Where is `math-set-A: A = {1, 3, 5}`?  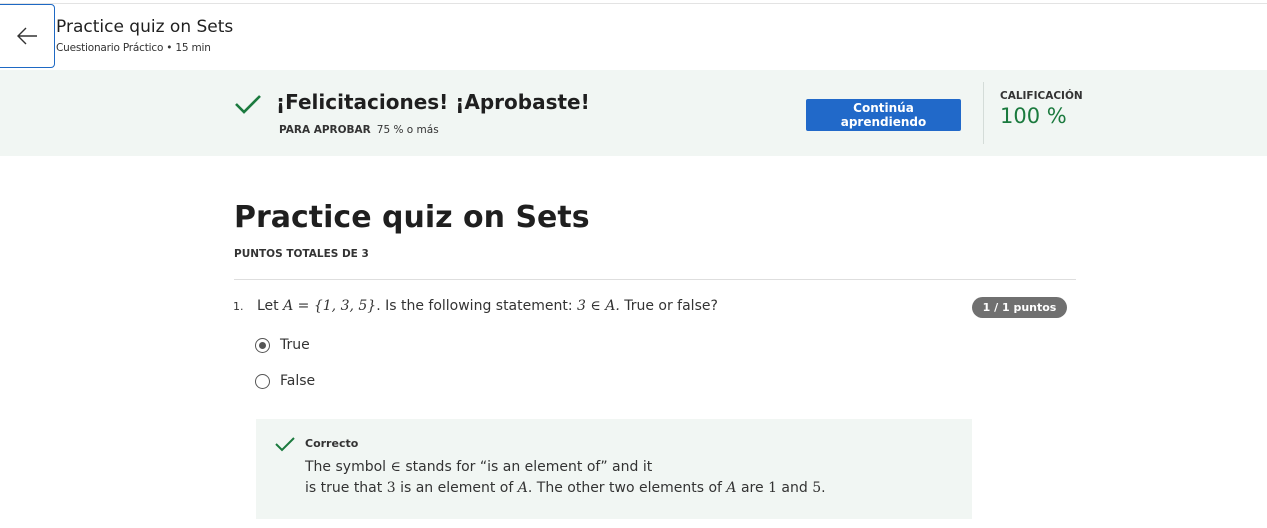
math-set-A: A = {1, 3, 5} is located at coordinates (330, 306).